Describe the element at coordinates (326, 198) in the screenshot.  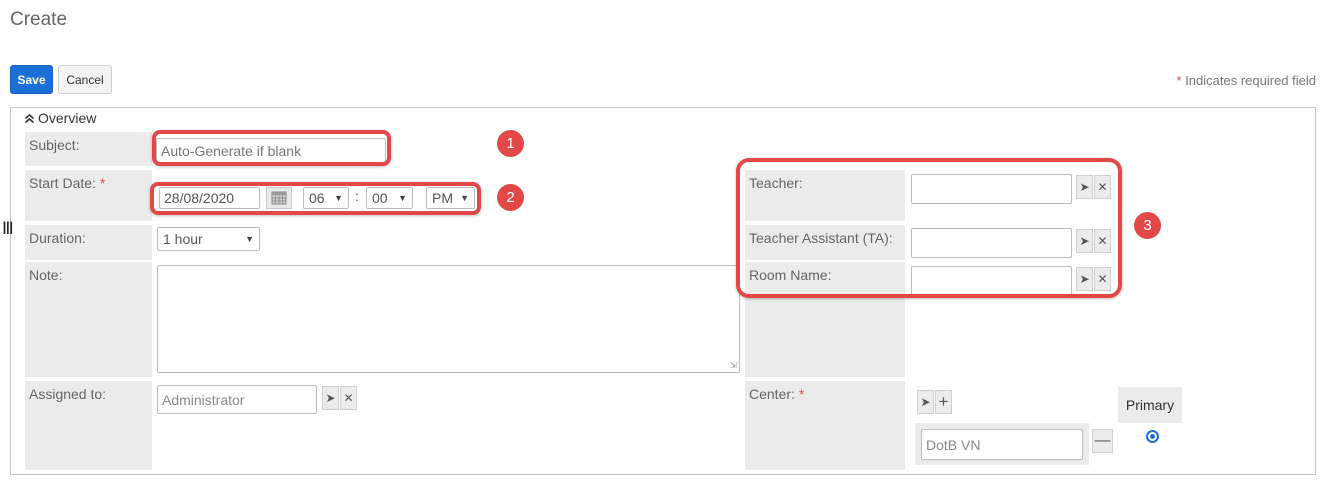
I see `start-hour-select: 06 ▼` at that location.